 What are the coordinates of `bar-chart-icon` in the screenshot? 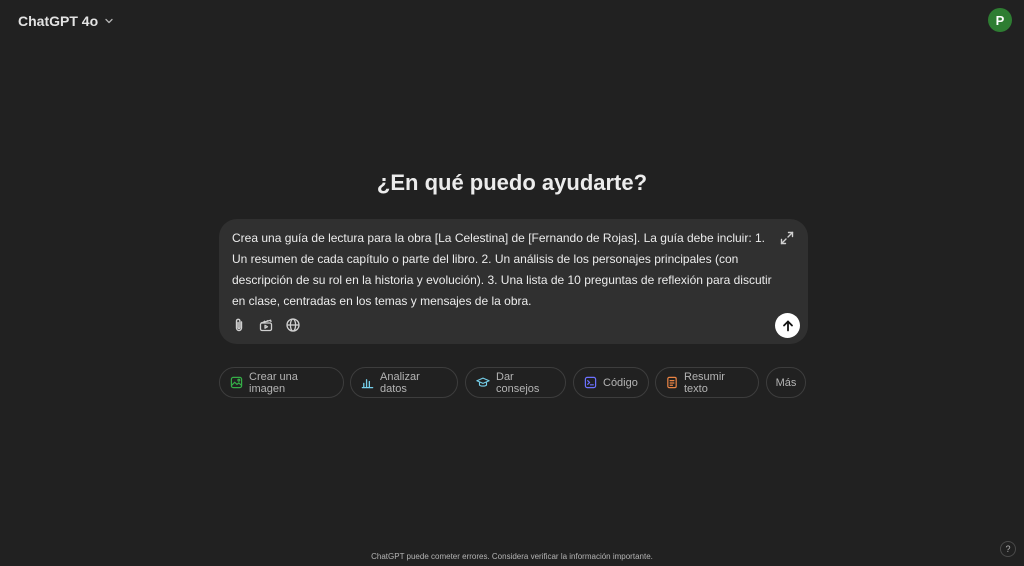 It's located at (367, 384).